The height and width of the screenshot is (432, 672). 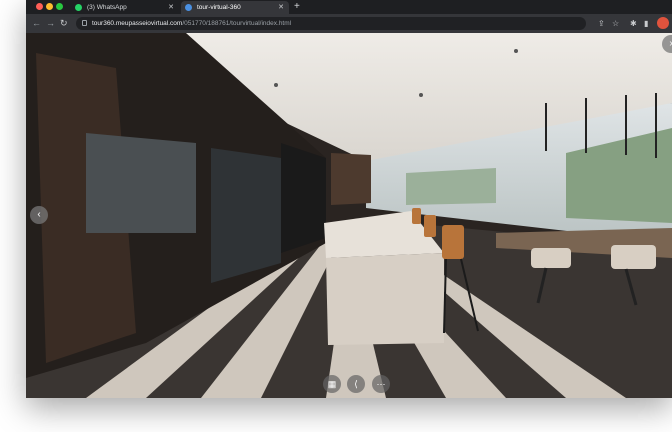 I want to click on previous-scene-button: ‹, so click(x=39, y=215).